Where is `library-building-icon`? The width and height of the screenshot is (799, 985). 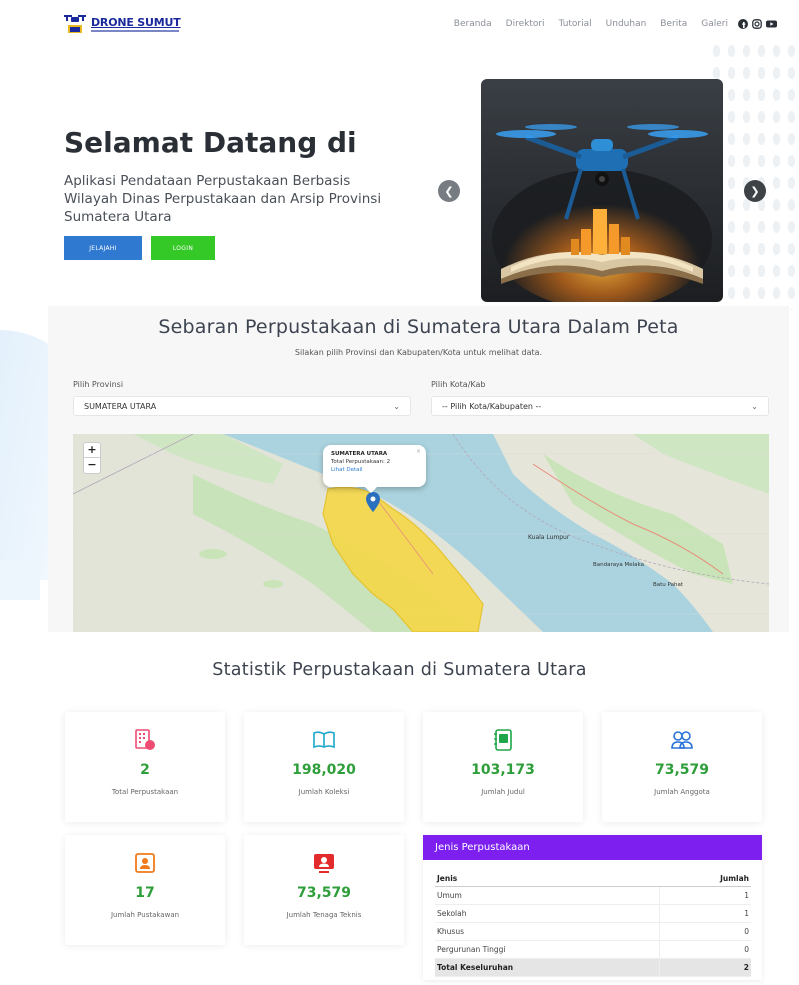
library-building-icon is located at coordinates (145, 739).